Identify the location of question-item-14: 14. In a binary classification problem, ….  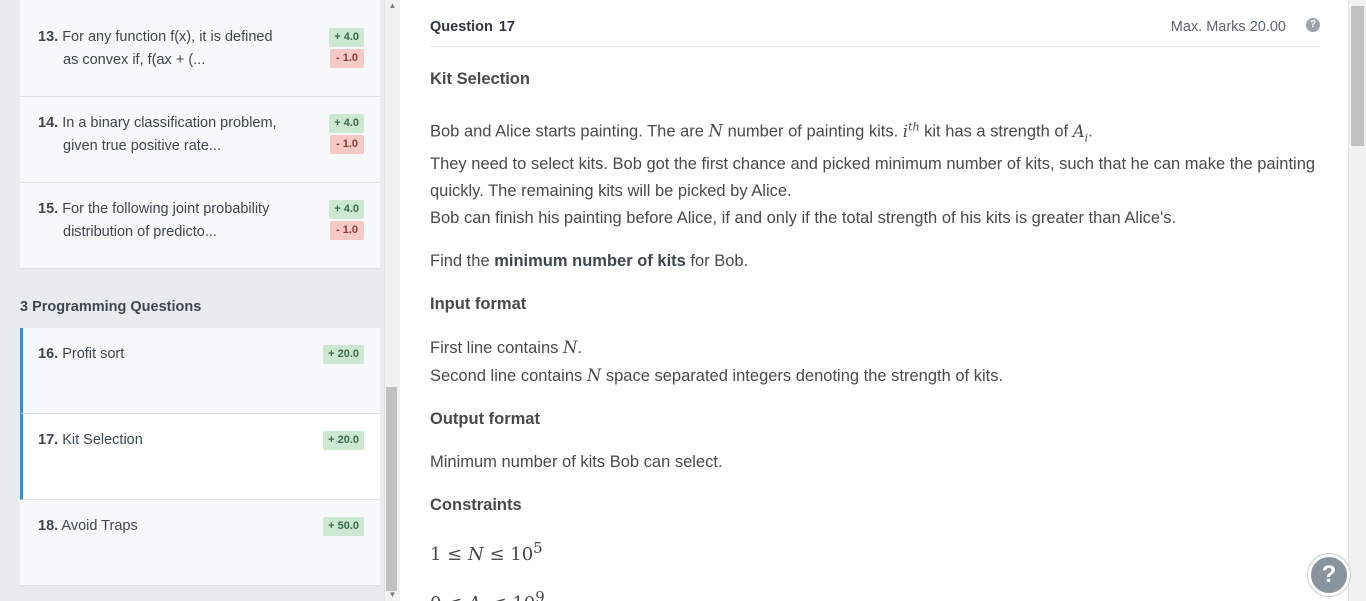
(200, 140).